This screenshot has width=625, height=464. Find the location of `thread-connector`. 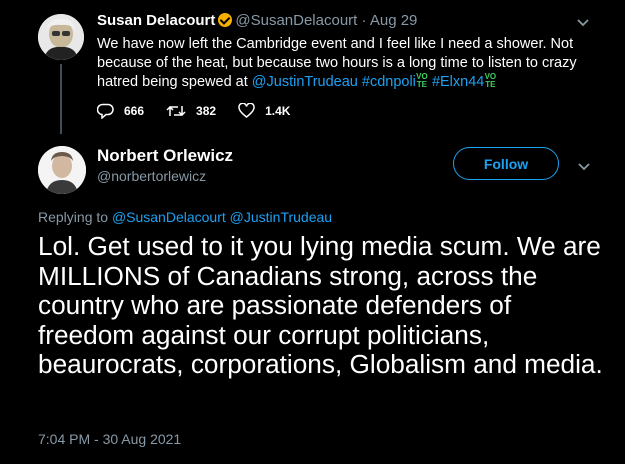

thread-connector is located at coordinates (61, 99).